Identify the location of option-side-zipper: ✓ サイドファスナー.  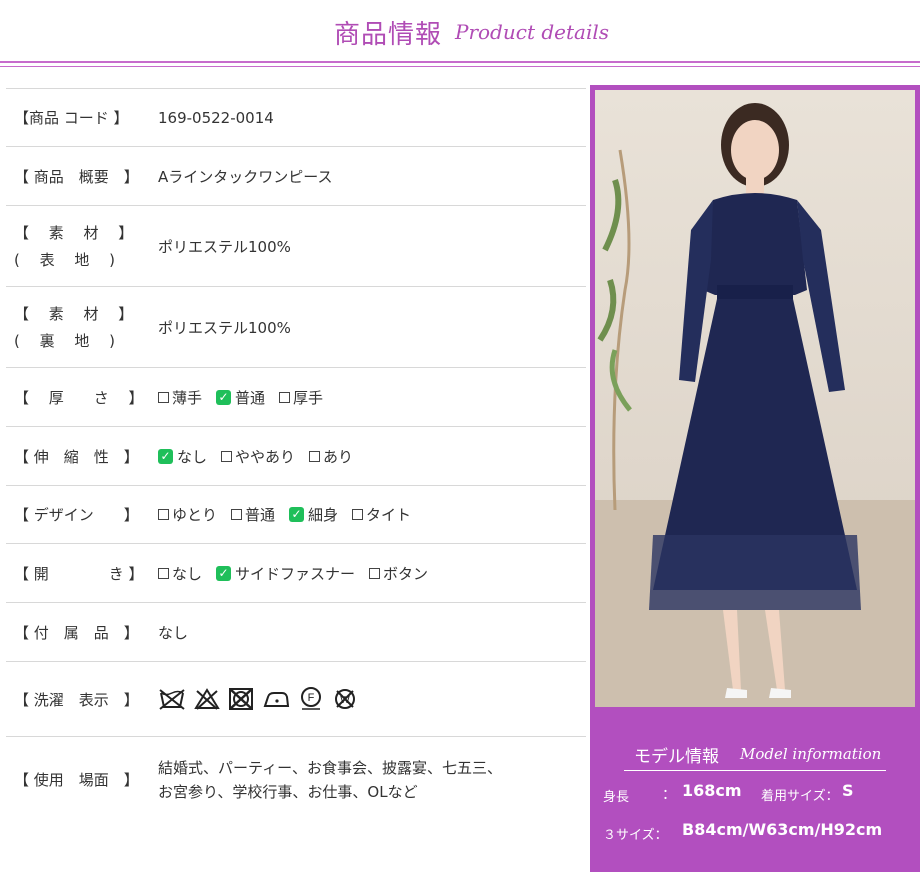
(285, 573).